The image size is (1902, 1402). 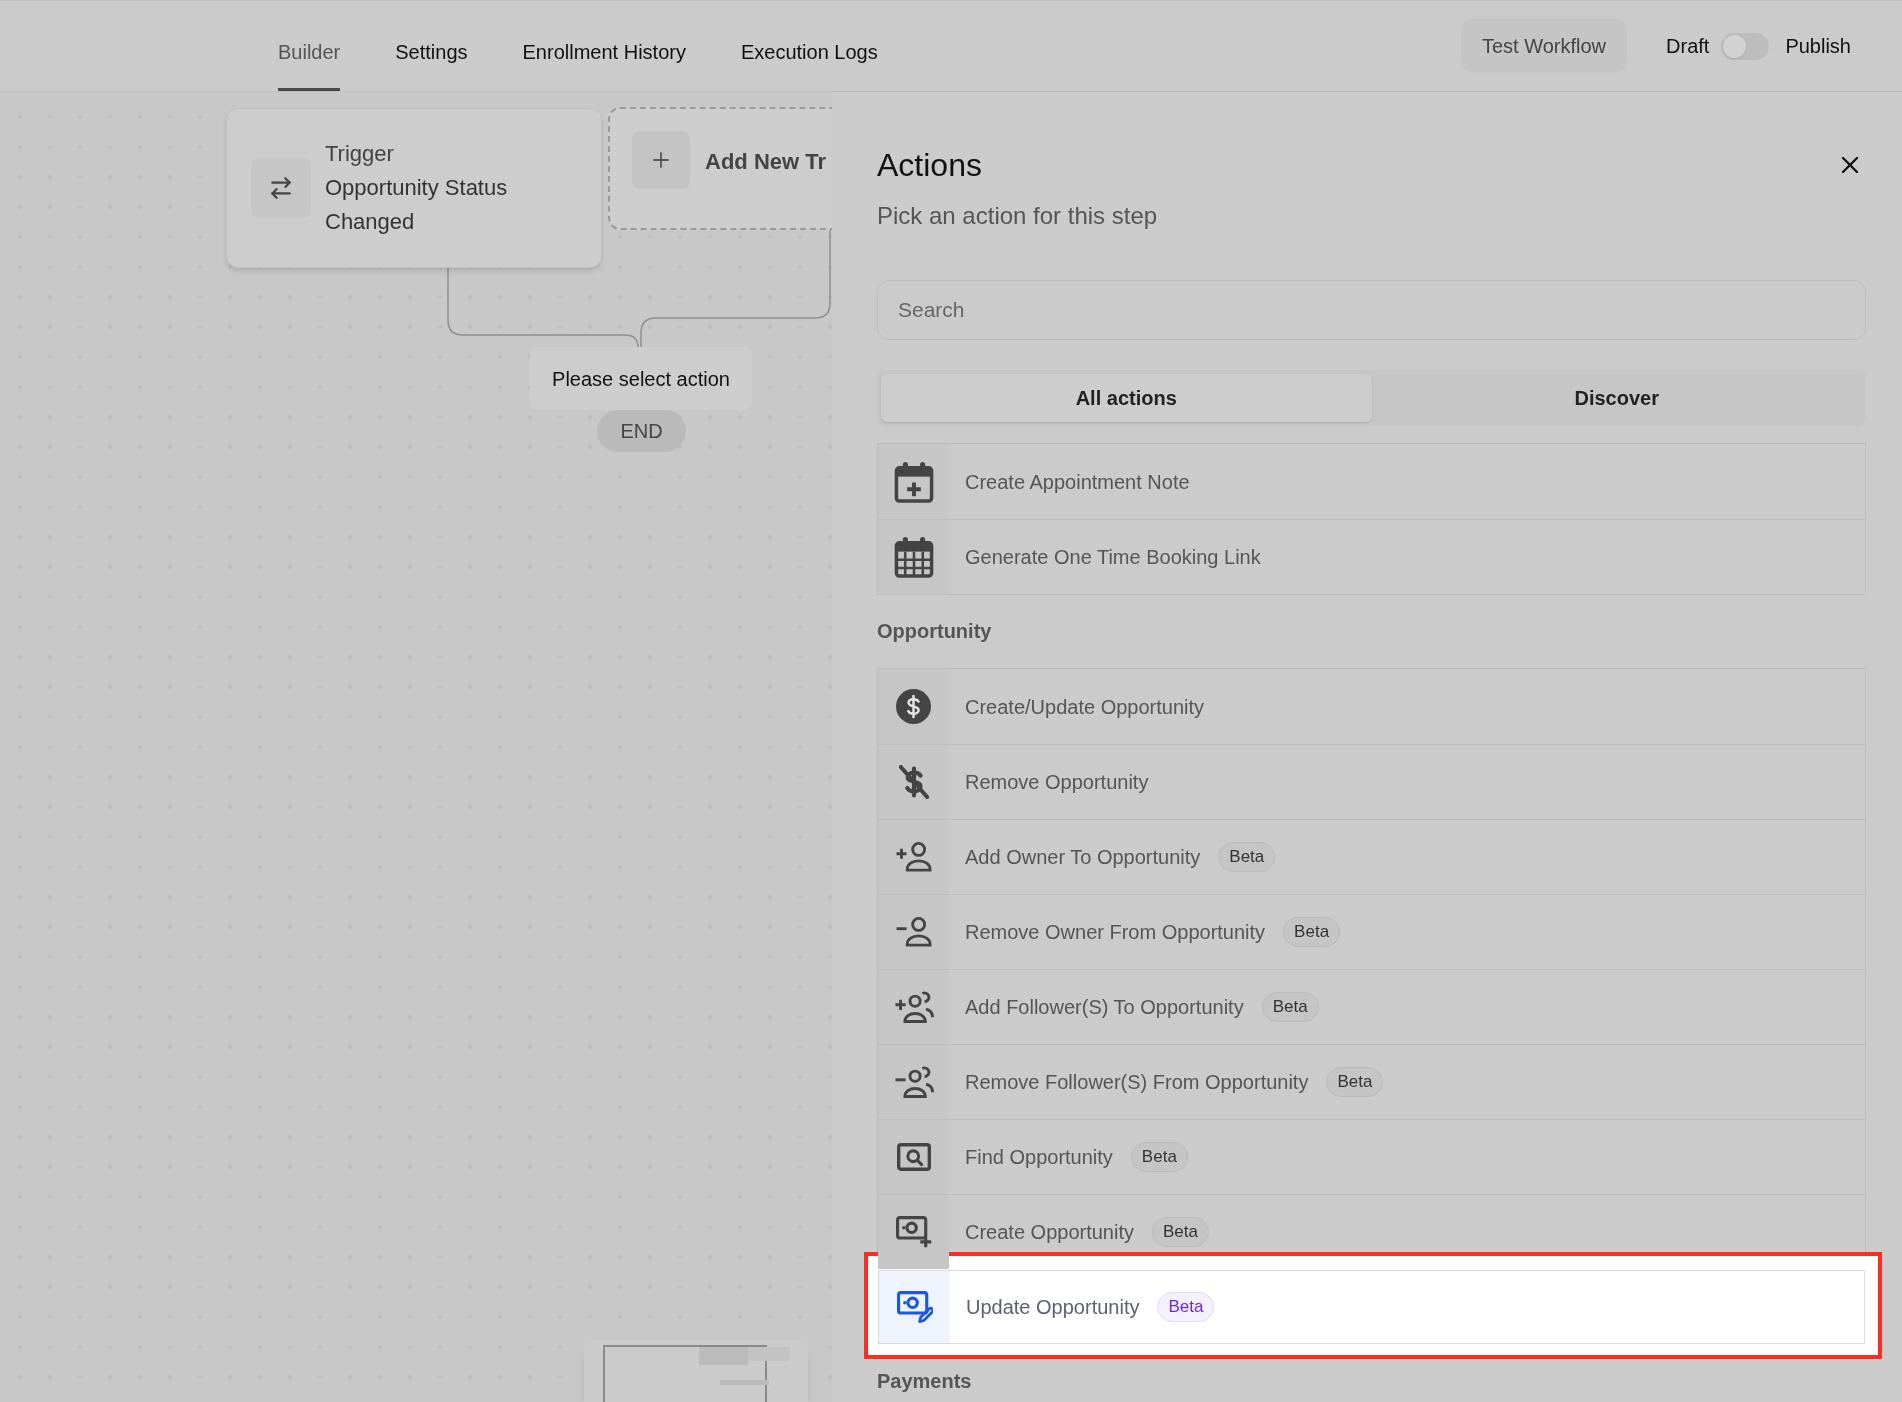 What do you see at coordinates (360, 154) in the screenshot?
I see `trigger-title: Trigger` at bounding box center [360, 154].